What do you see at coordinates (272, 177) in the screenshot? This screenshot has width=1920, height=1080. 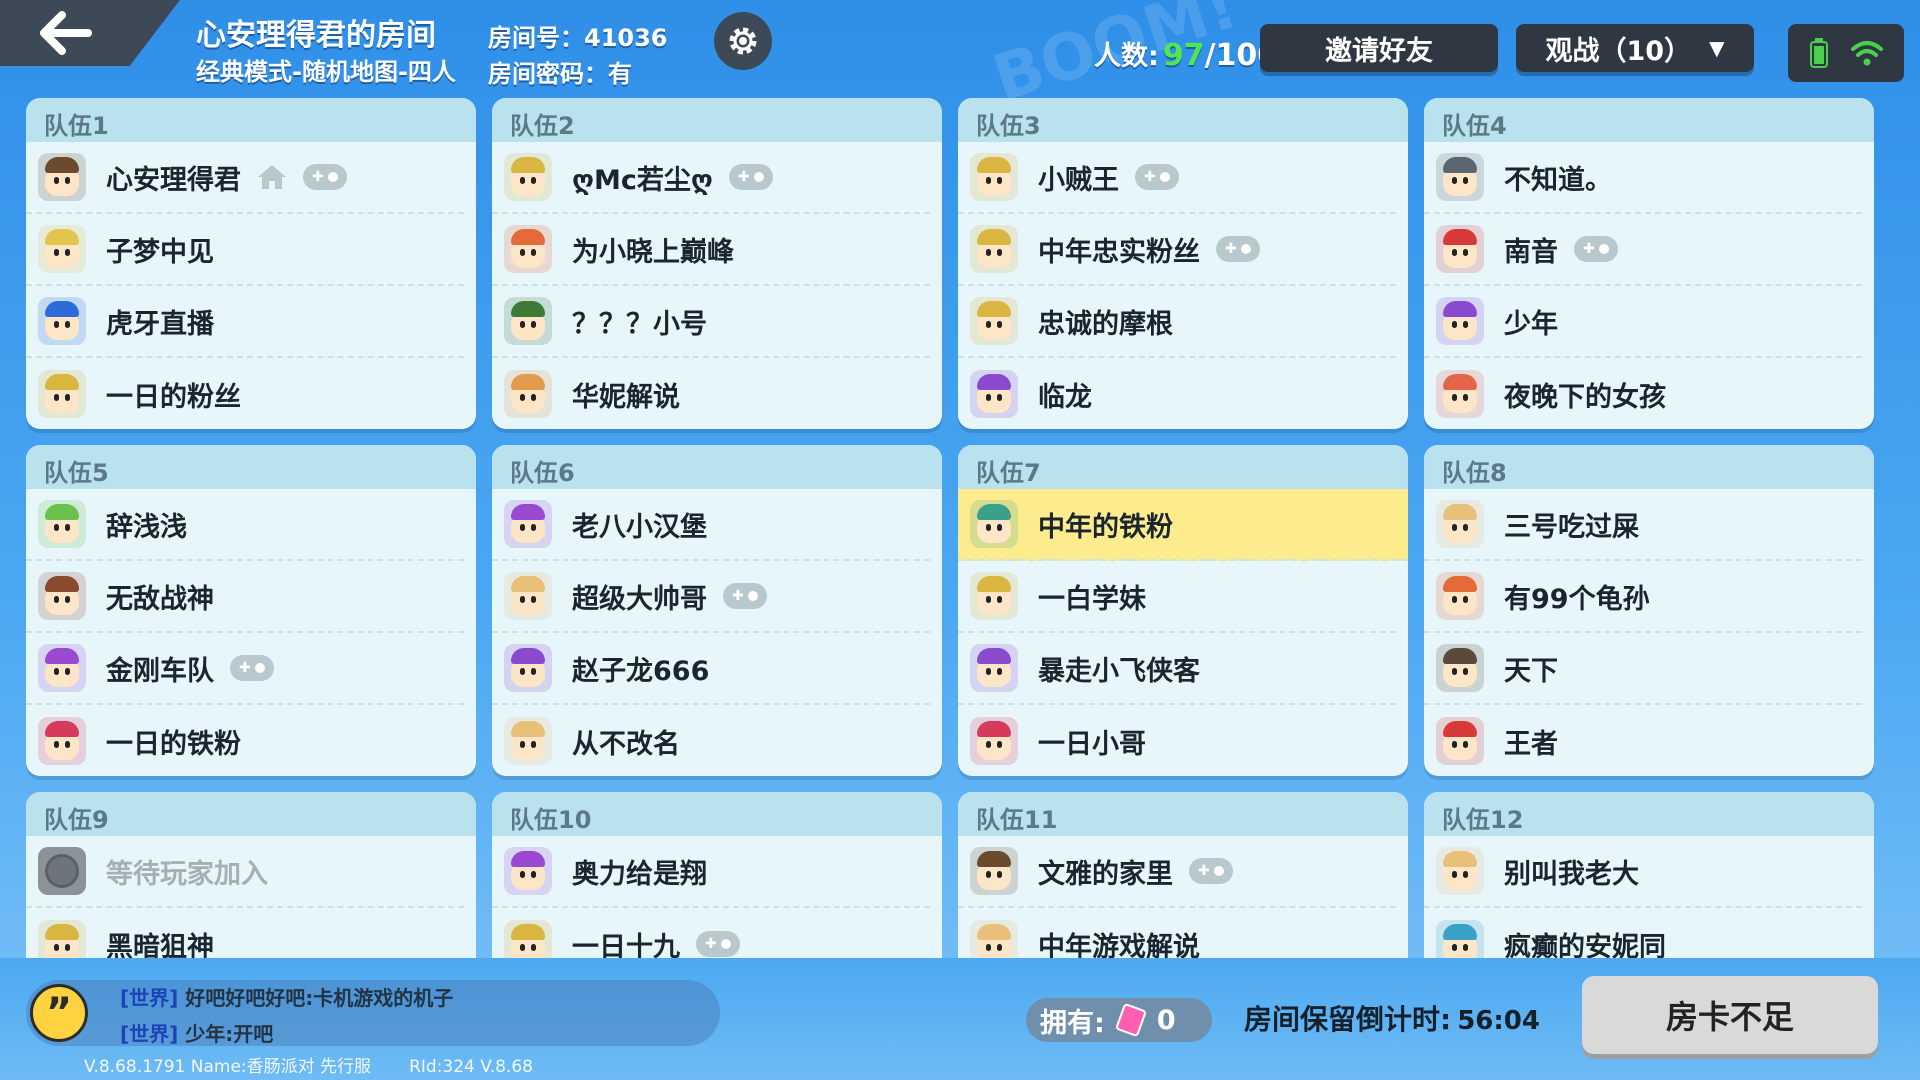 I see `house-icon` at bounding box center [272, 177].